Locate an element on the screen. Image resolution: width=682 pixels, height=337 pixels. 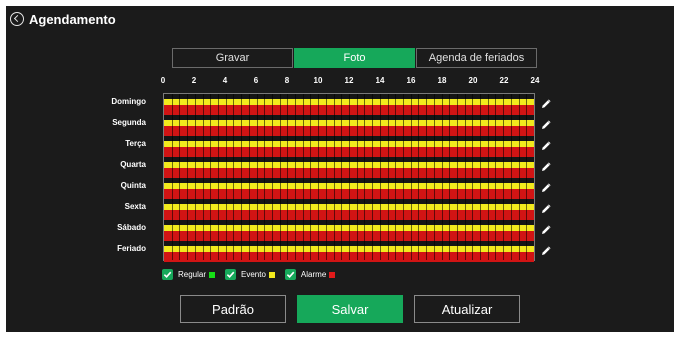
hour-label: 22 is located at coordinates (504, 80).